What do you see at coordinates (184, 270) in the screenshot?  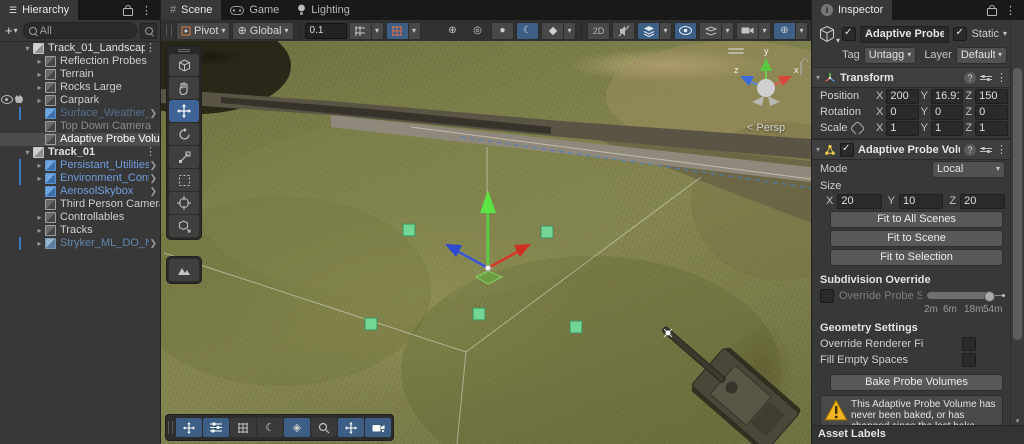 I see `terrain-tool-button` at bounding box center [184, 270].